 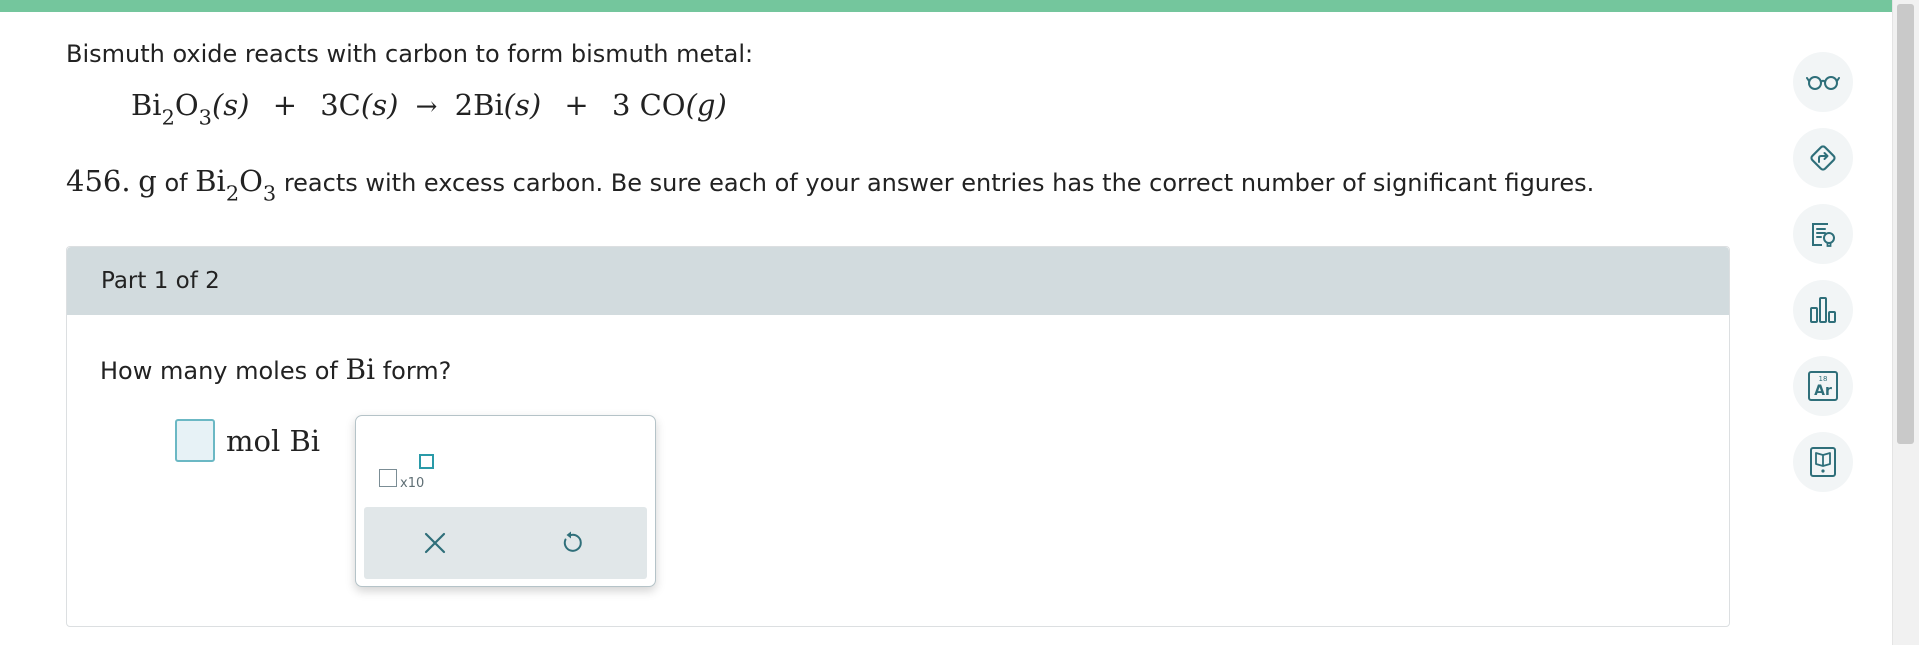 What do you see at coordinates (276, 369) in the screenshot?
I see `question-text: How many moles of Bi form?` at bounding box center [276, 369].